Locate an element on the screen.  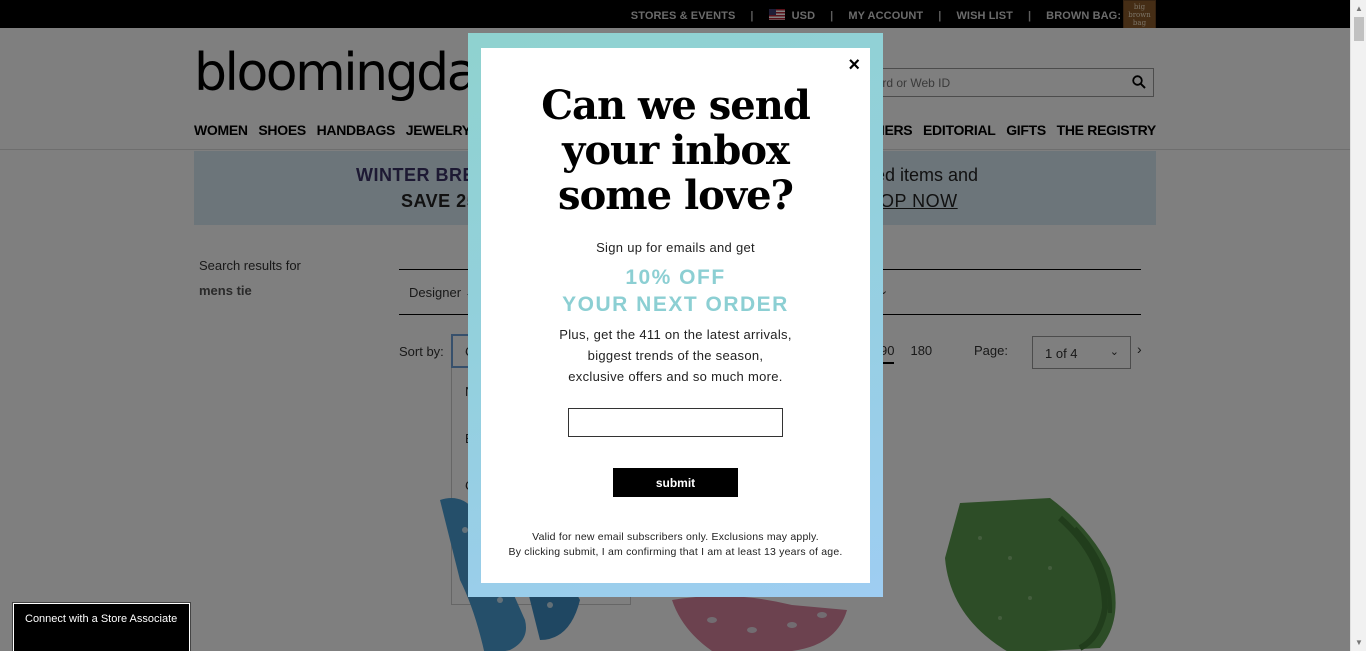
scroll-up-icon: ▲ is located at coordinates (1359, 8).